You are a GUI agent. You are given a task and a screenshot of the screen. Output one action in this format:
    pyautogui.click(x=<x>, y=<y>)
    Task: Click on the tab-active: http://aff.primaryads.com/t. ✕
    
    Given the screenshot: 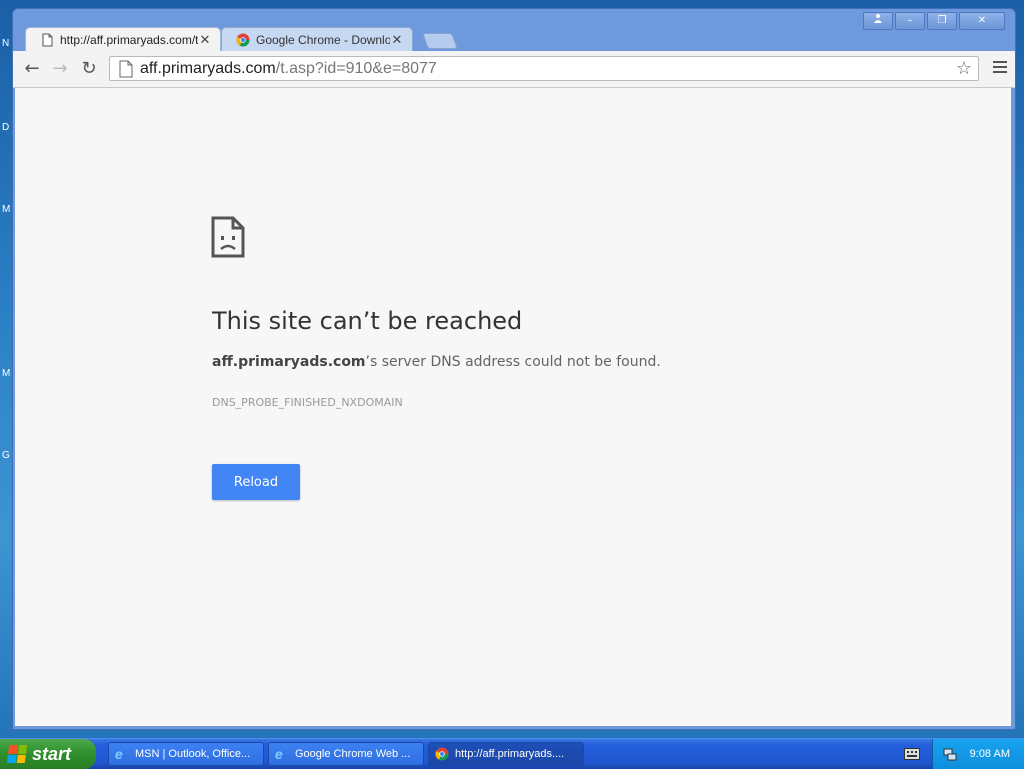 What is the action you would take?
    pyautogui.click(x=123, y=39)
    